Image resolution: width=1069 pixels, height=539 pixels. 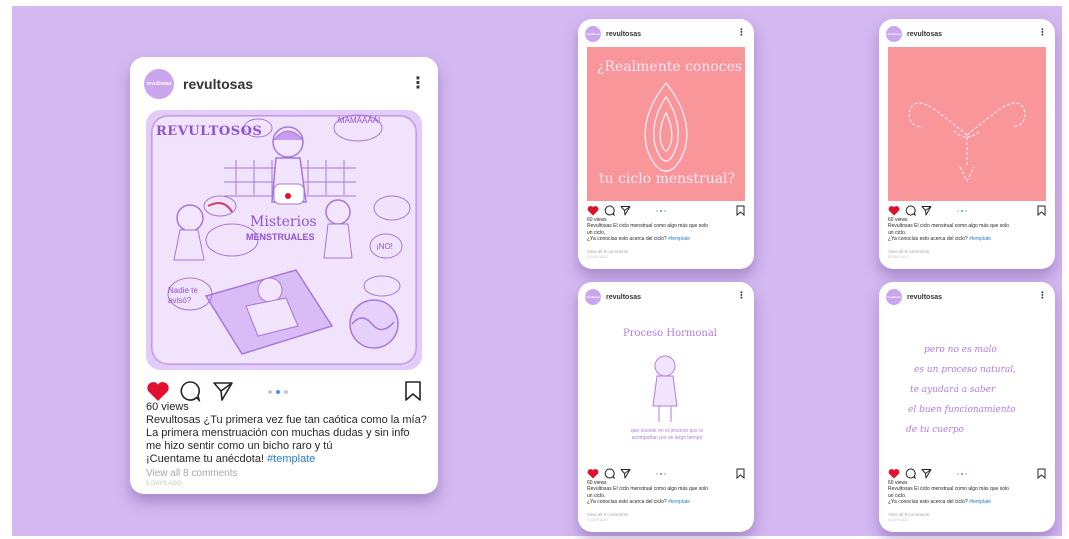 I want to click on illustration-bubble-mama: MAMÁÁÁÁ!, so click(x=359, y=120).